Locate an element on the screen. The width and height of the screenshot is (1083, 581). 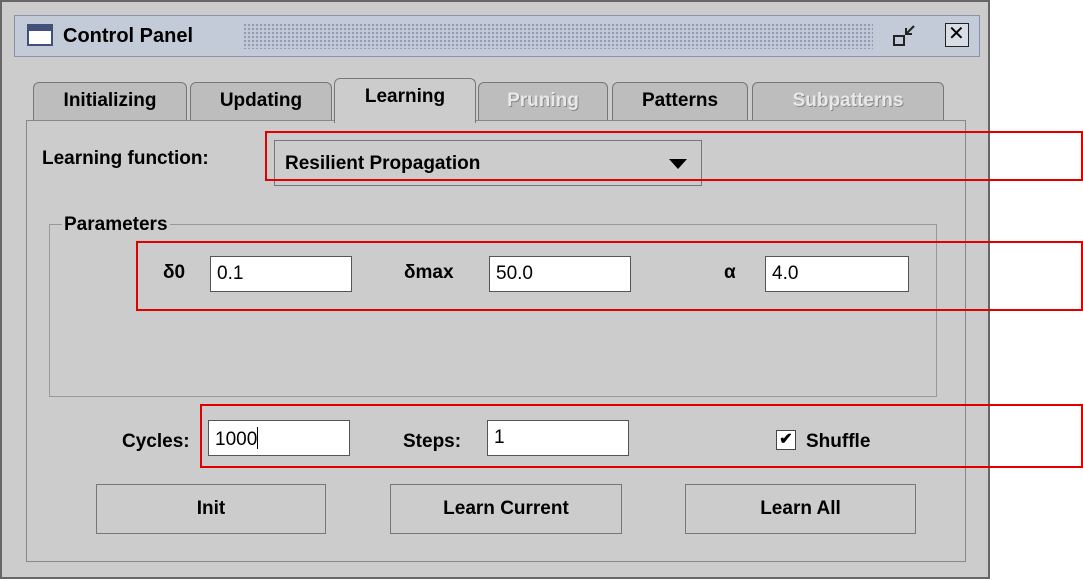
learn-current-button: Learn Current is located at coordinates (506, 509).